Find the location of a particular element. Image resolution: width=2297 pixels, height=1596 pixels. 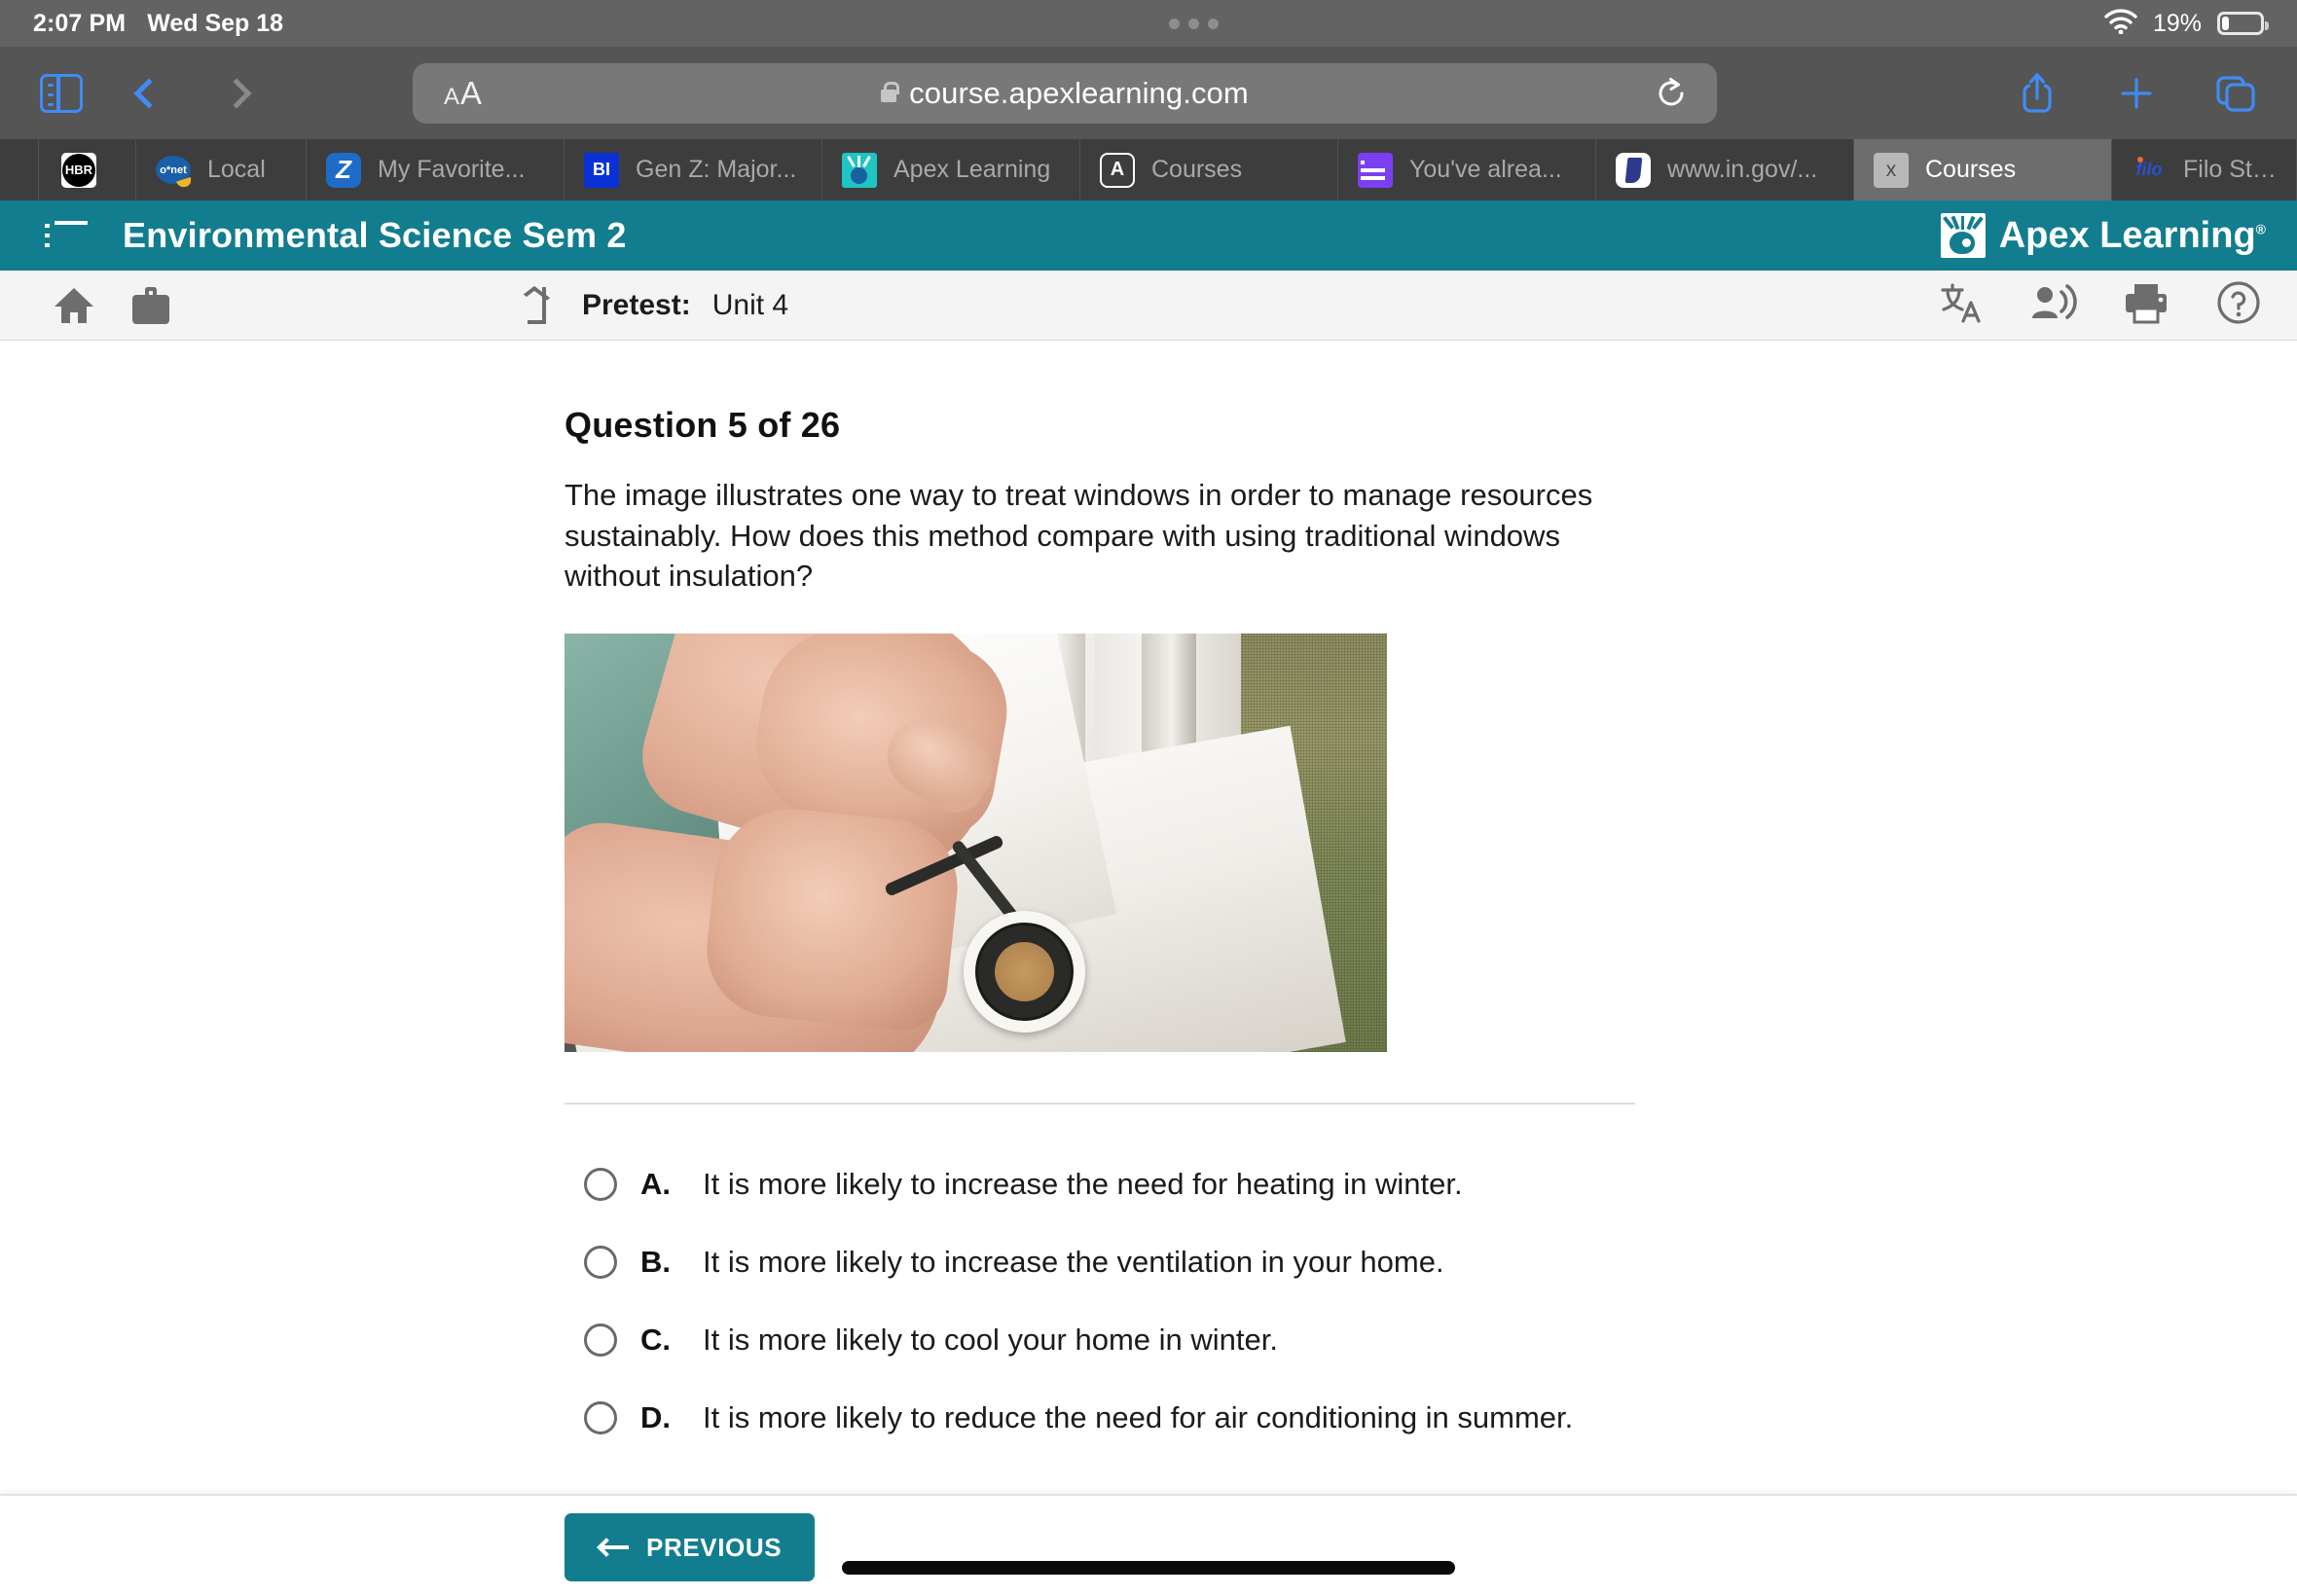

status-bar-center-dots is located at coordinates (1193, 23).